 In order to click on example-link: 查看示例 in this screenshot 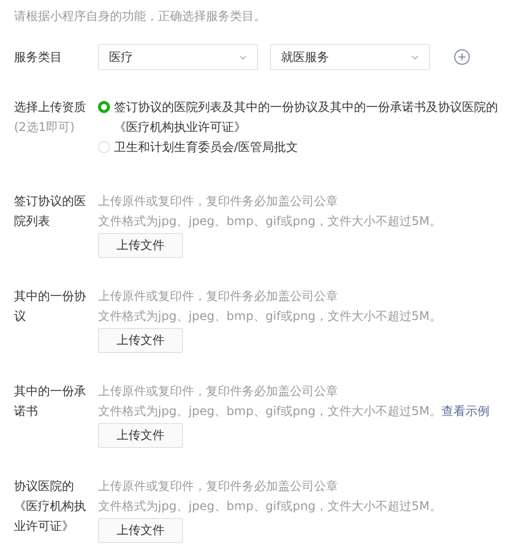, I will do `click(465, 411)`.